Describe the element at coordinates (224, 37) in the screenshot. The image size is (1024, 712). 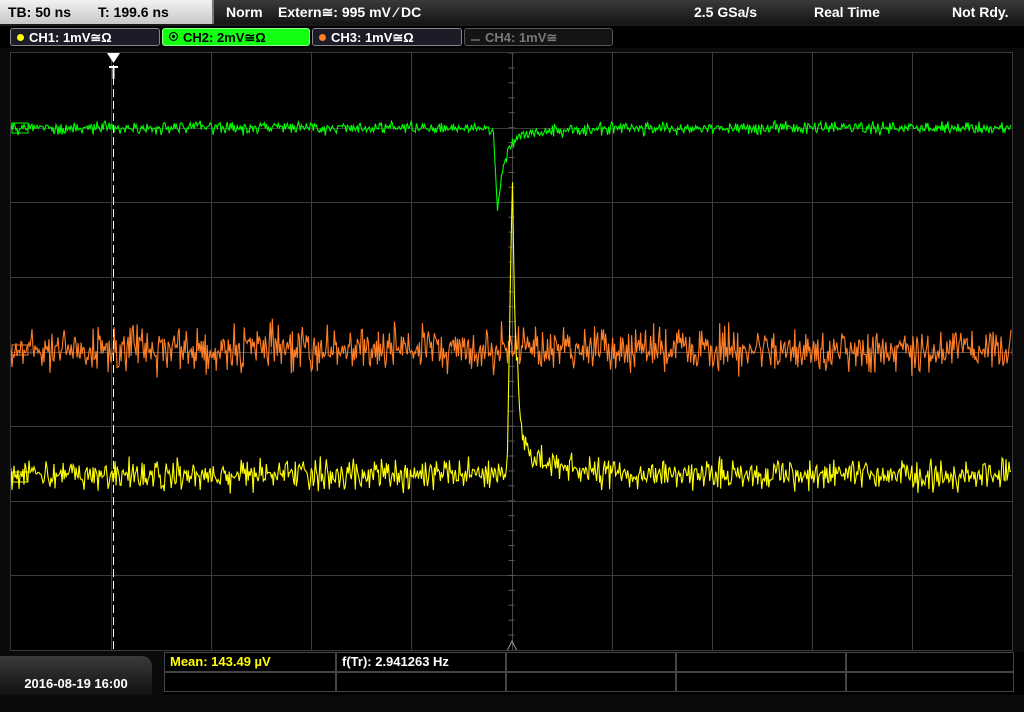
I see `channel-2-label: CH2: 2mV≅Ω` at that location.